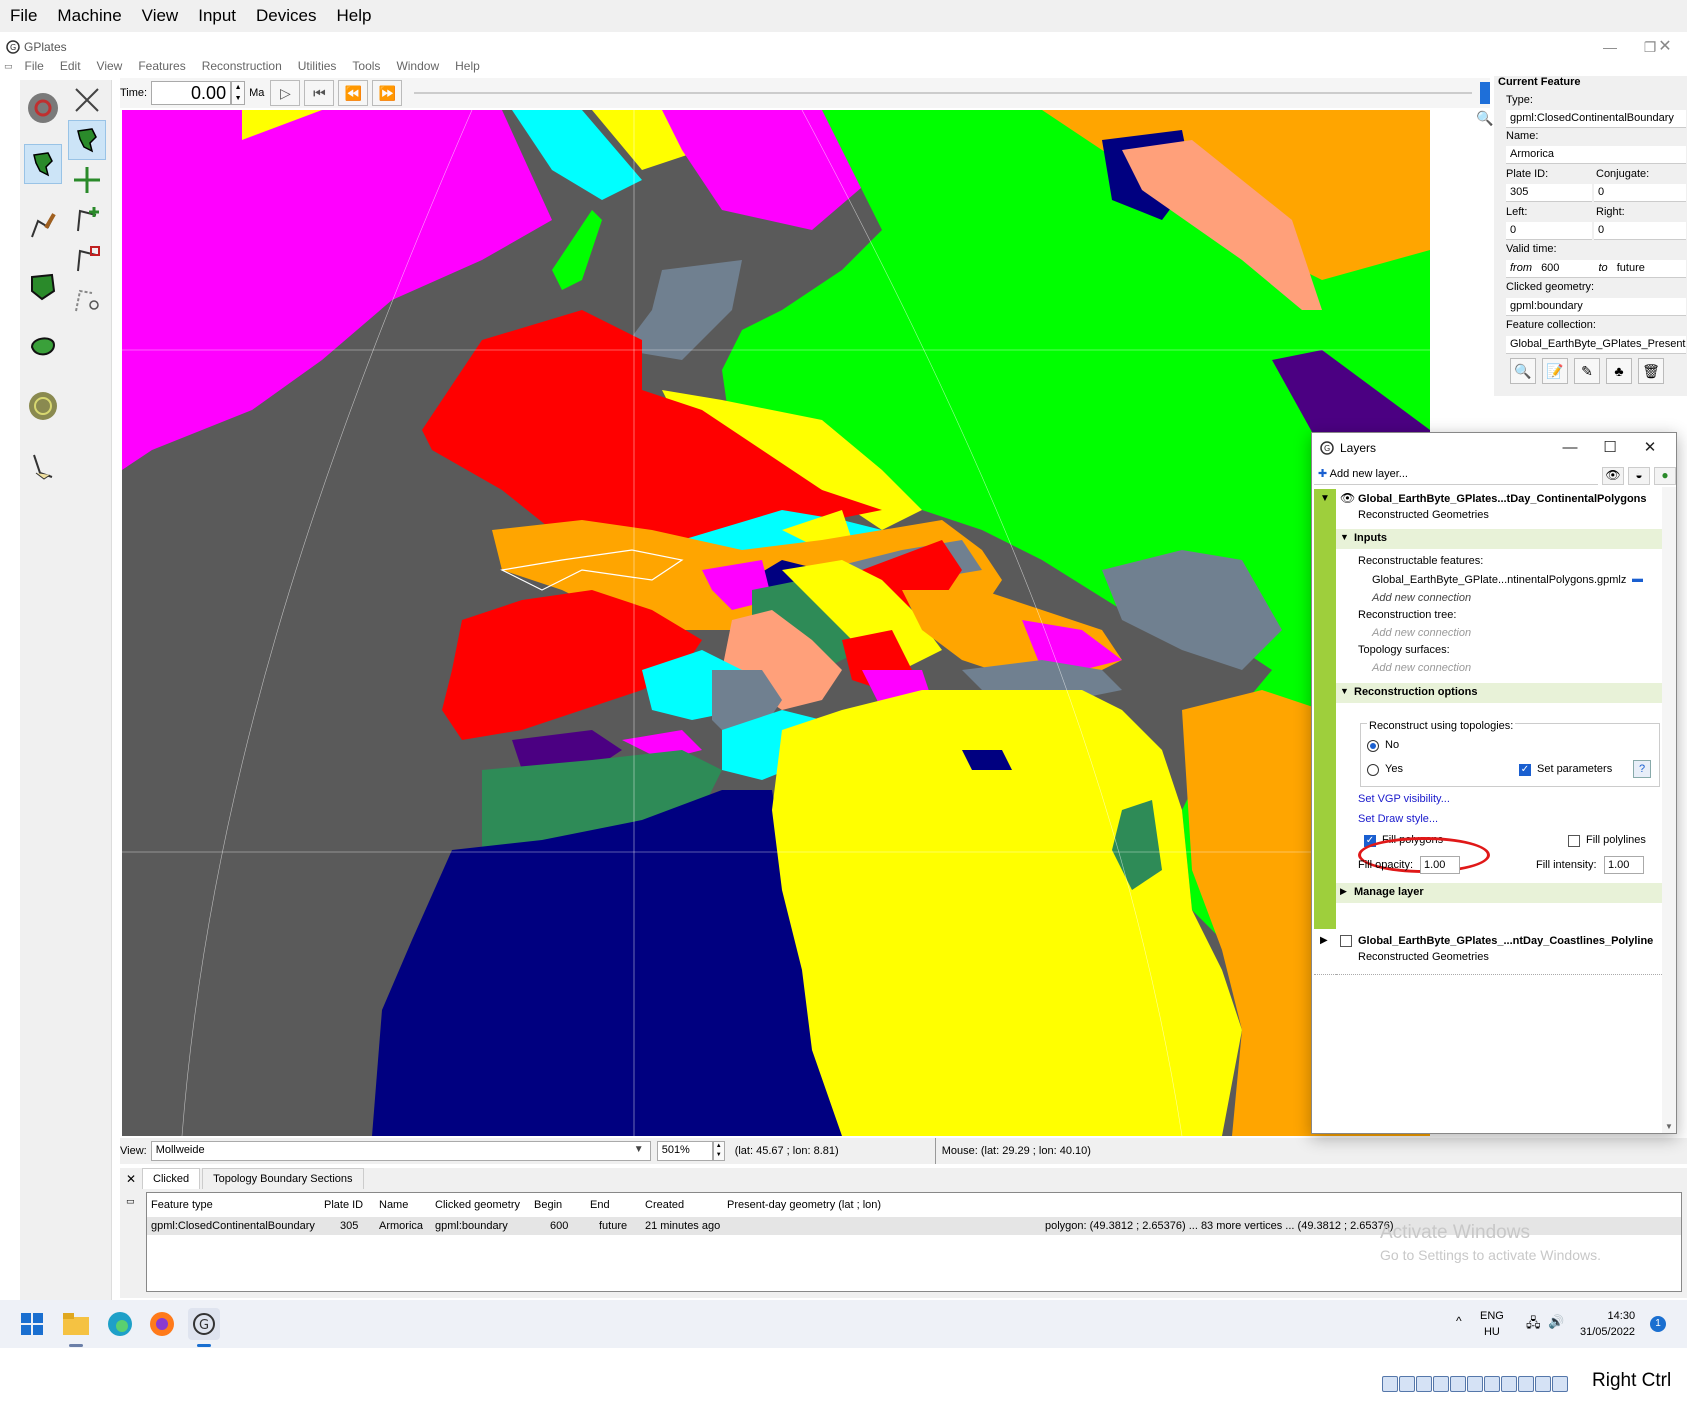 This screenshot has height=1401, width=1687. What do you see at coordinates (1556, 1322) in the screenshot?
I see `volume-icon: 🔊` at bounding box center [1556, 1322].